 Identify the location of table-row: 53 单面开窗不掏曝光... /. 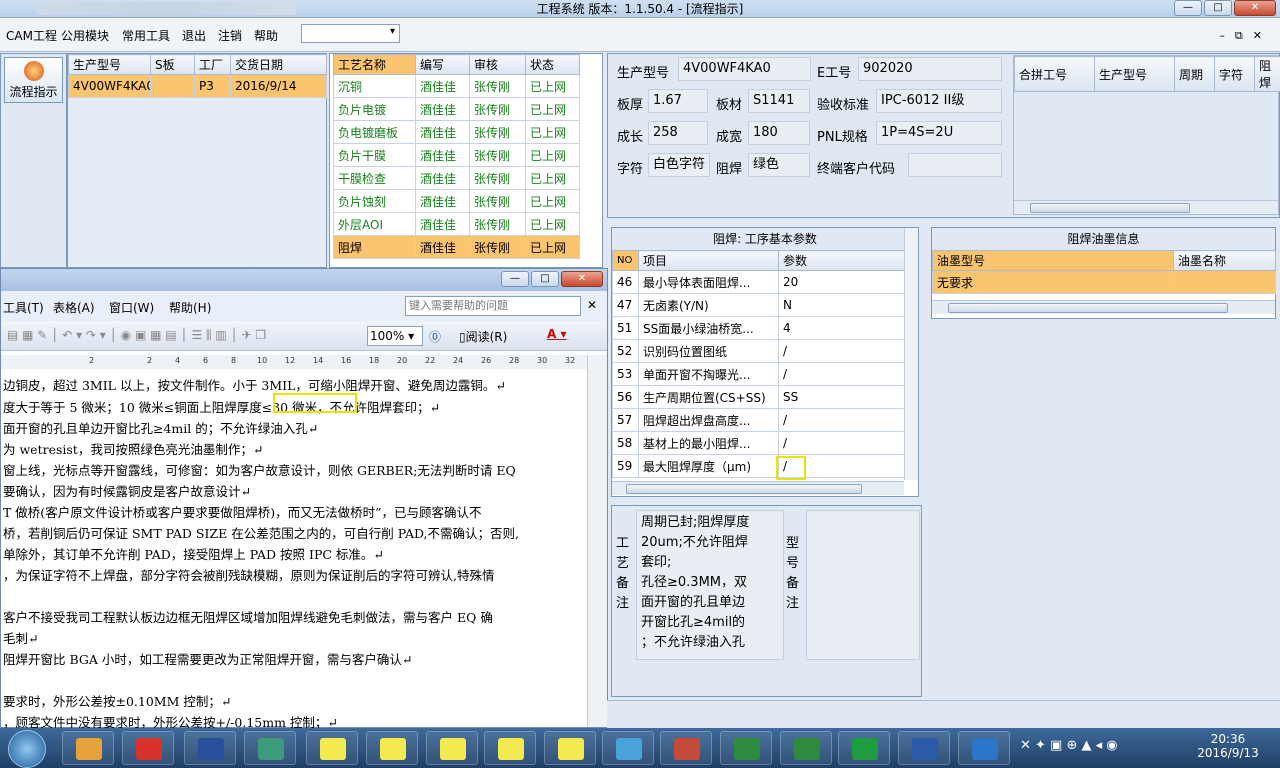
(758, 374).